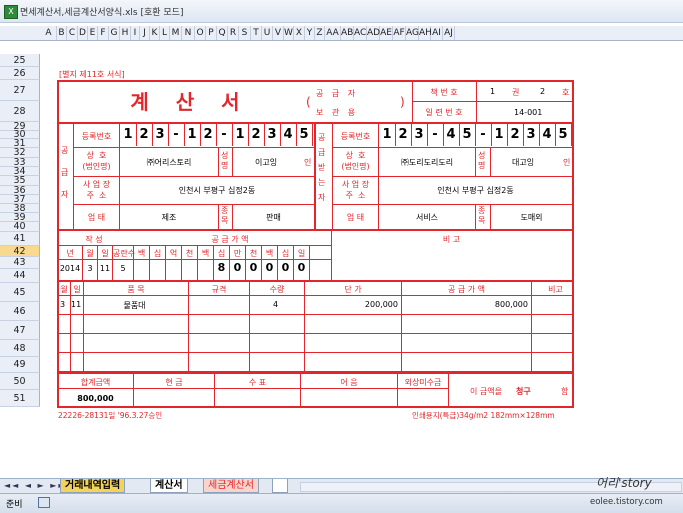 The width and height of the screenshot is (683, 513). Describe the element at coordinates (547, 135) in the screenshot. I see `reg-digit: 4` at that location.